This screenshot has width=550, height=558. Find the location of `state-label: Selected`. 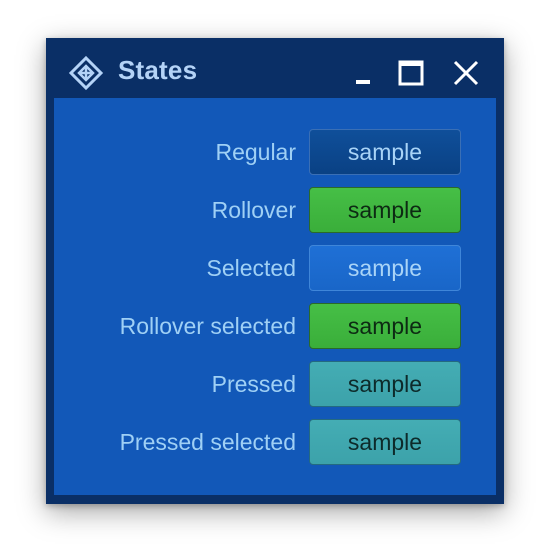

state-label: Selected is located at coordinates (251, 268).